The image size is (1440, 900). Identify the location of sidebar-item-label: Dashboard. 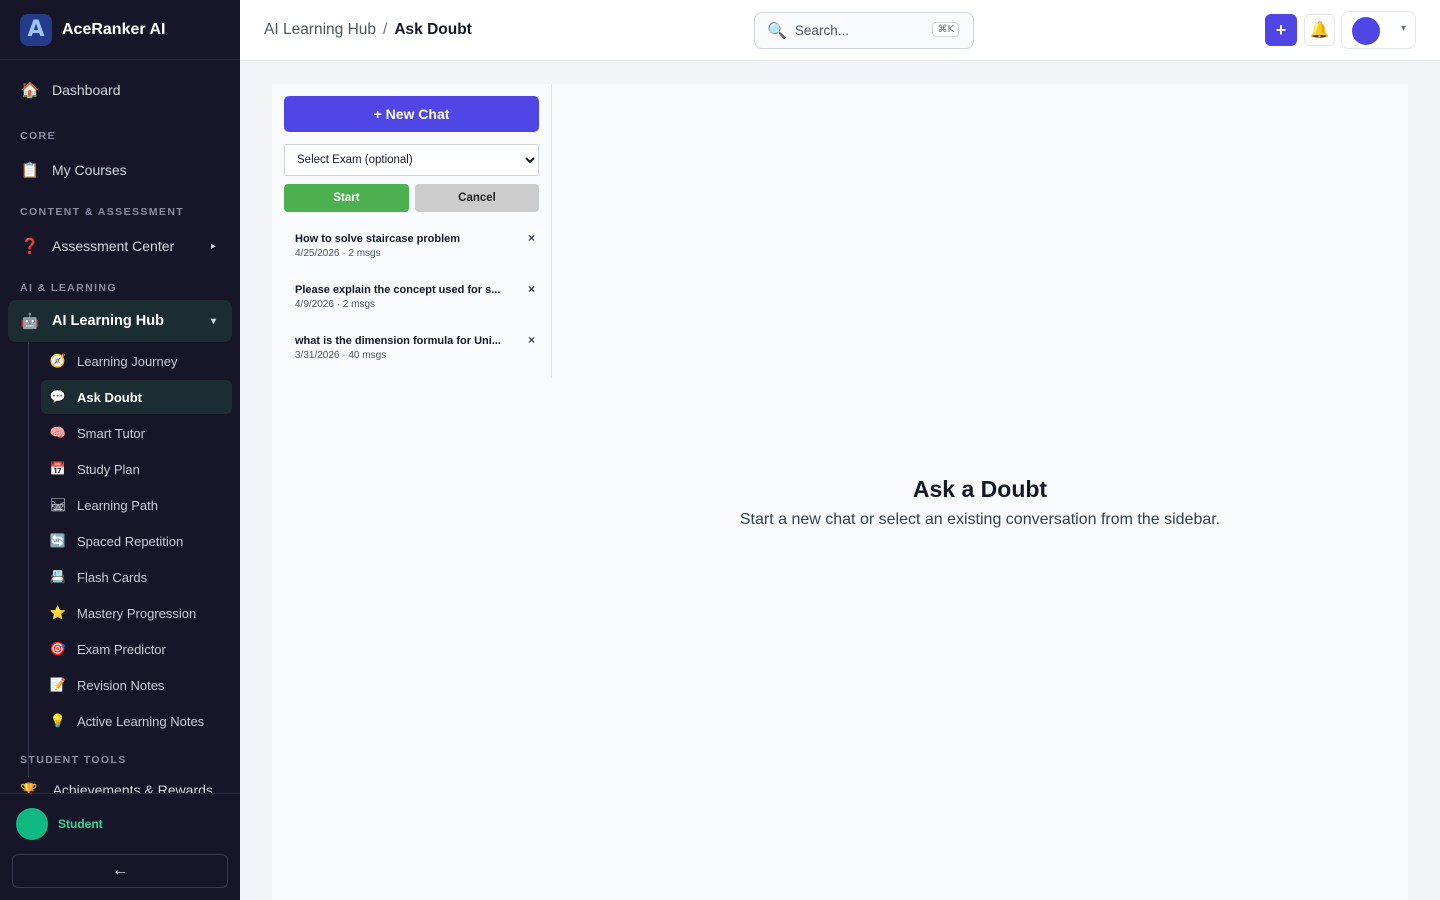
(86, 90).